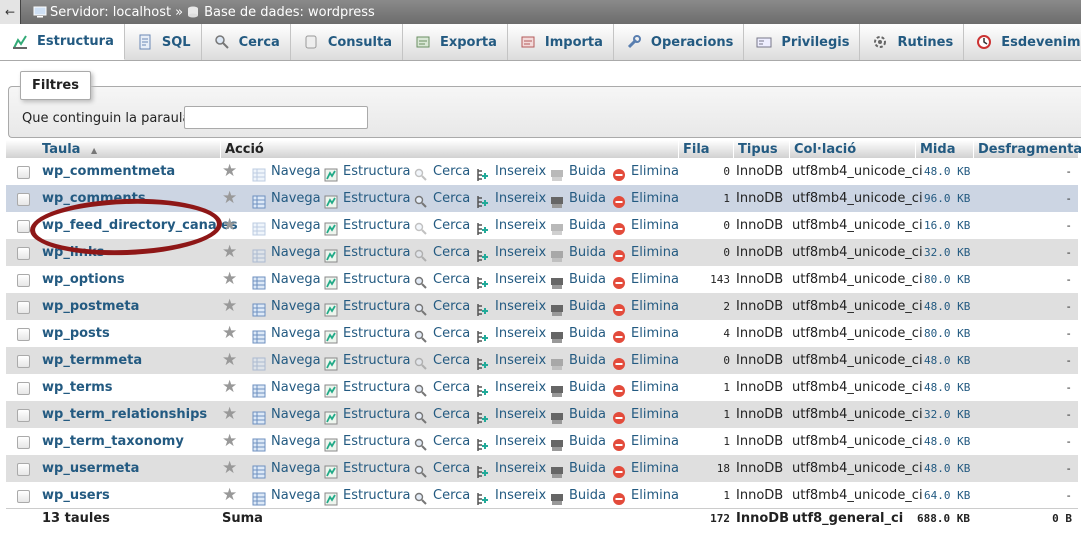 The height and width of the screenshot is (533, 1081). I want to click on table-name-link: wp_termmeta, so click(92, 360).